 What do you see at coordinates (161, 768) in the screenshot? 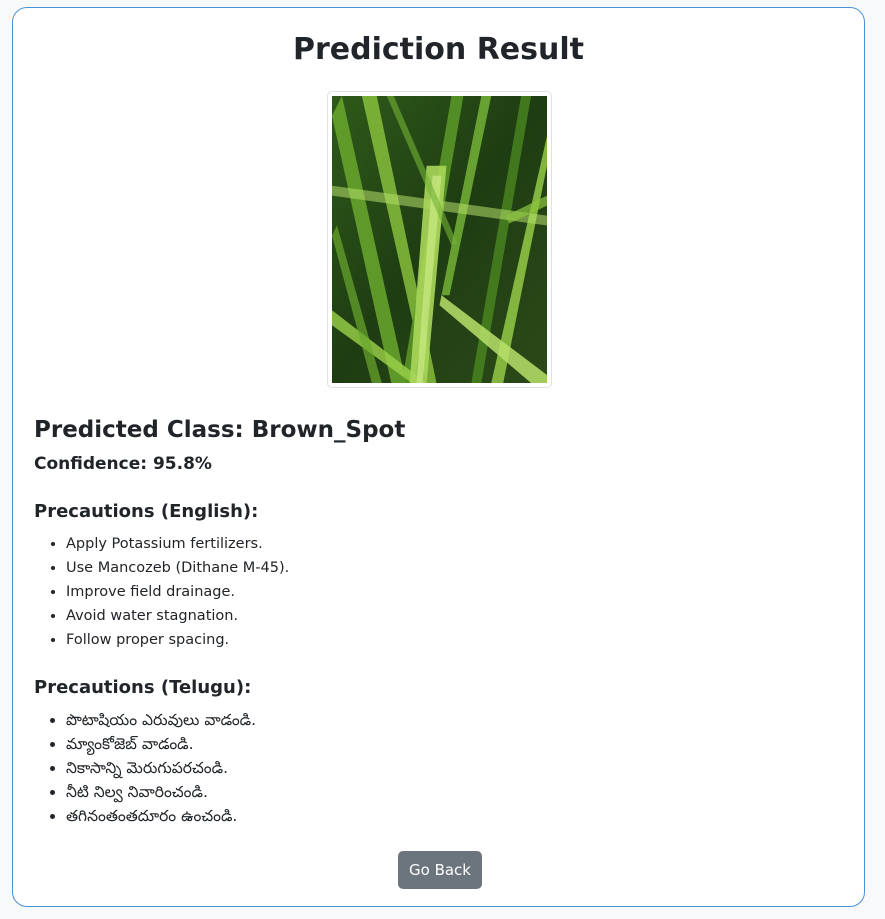
I see `list-item: నికాసాన్ని మెరుగుపరచండి.` at bounding box center [161, 768].